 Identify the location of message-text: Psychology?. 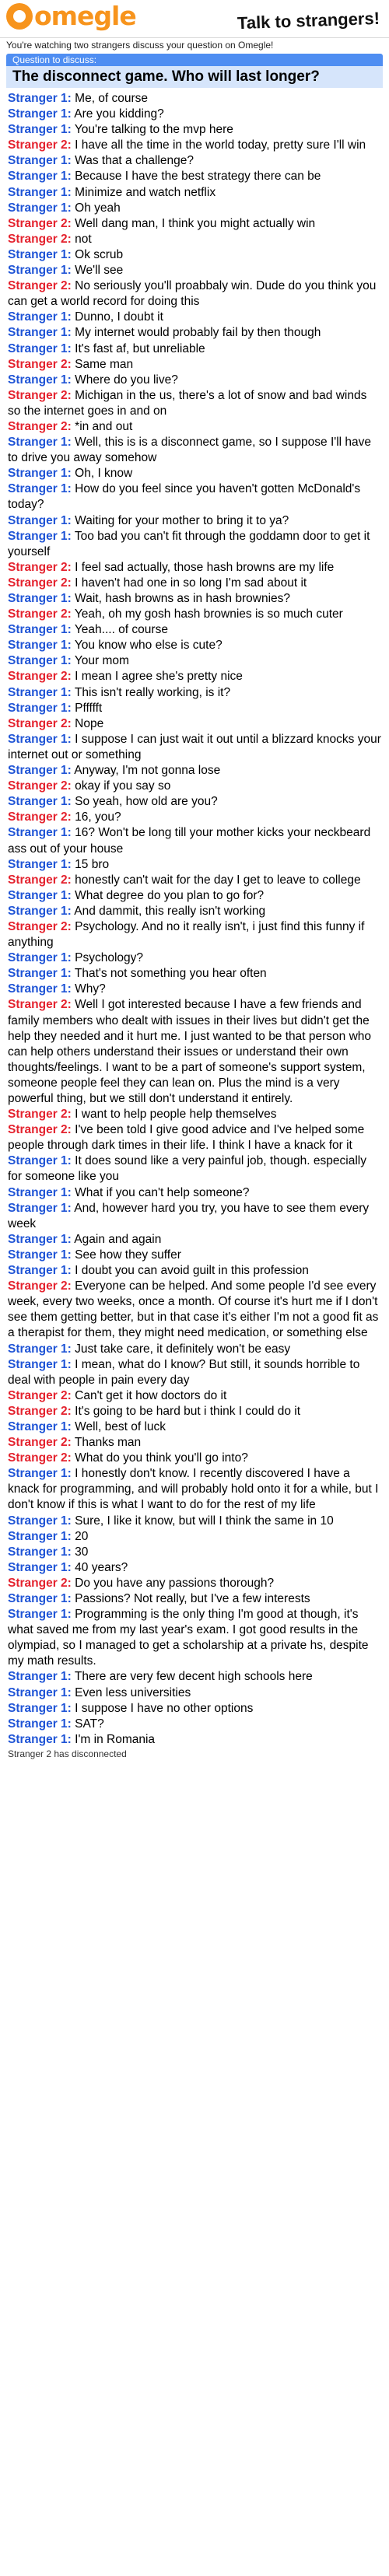
(109, 958).